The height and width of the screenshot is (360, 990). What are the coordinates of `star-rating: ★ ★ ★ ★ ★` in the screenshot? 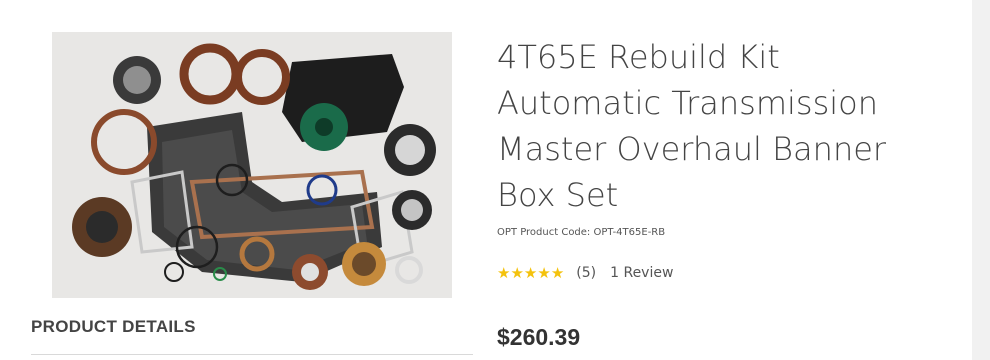 It's located at (531, 272).